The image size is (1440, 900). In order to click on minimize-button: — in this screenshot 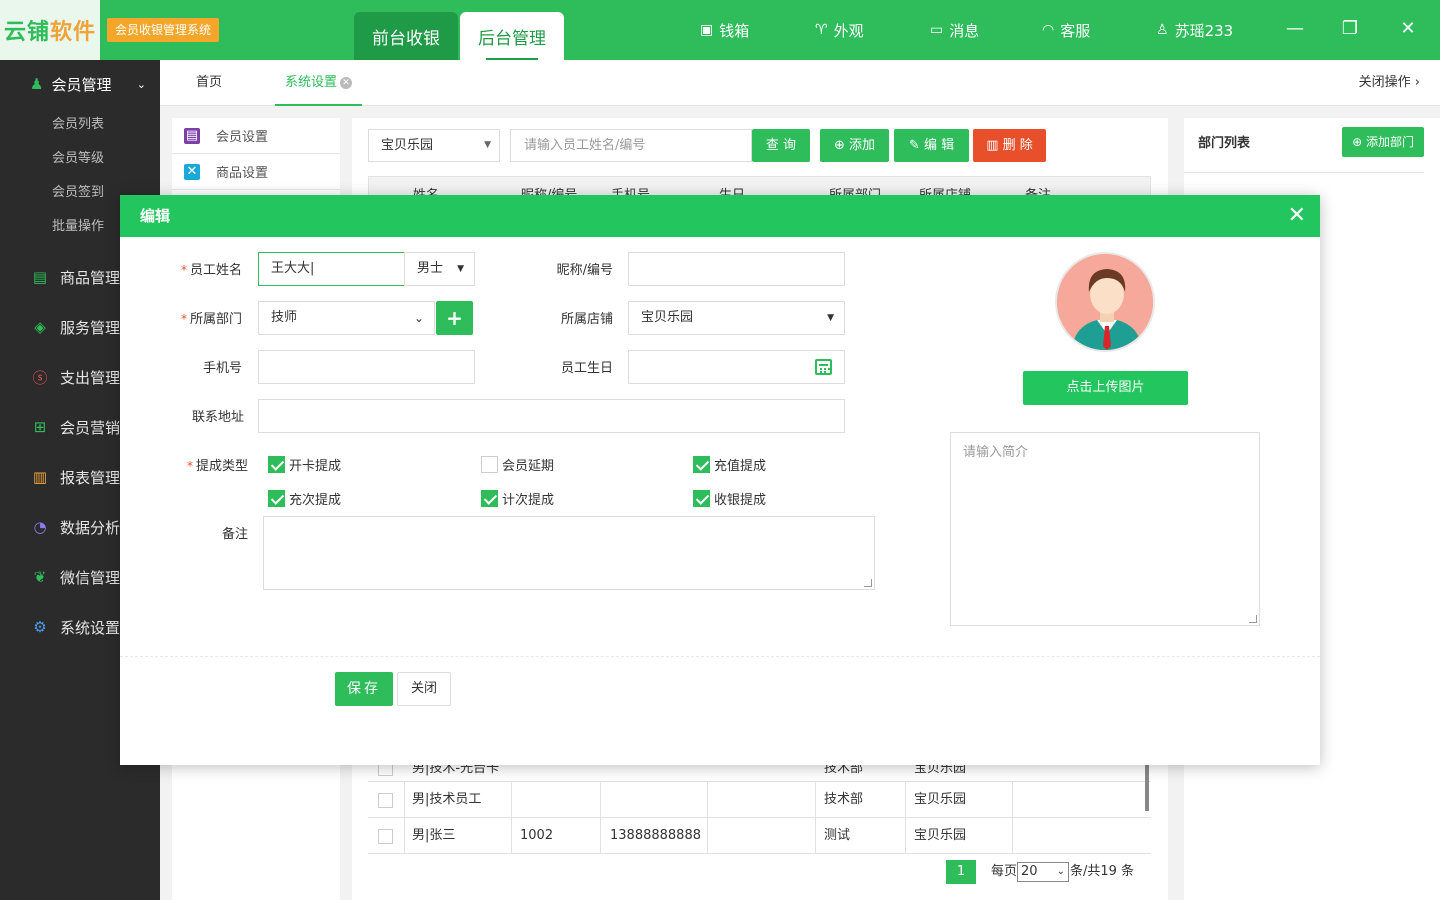, I will do `click(1295, 28)`.